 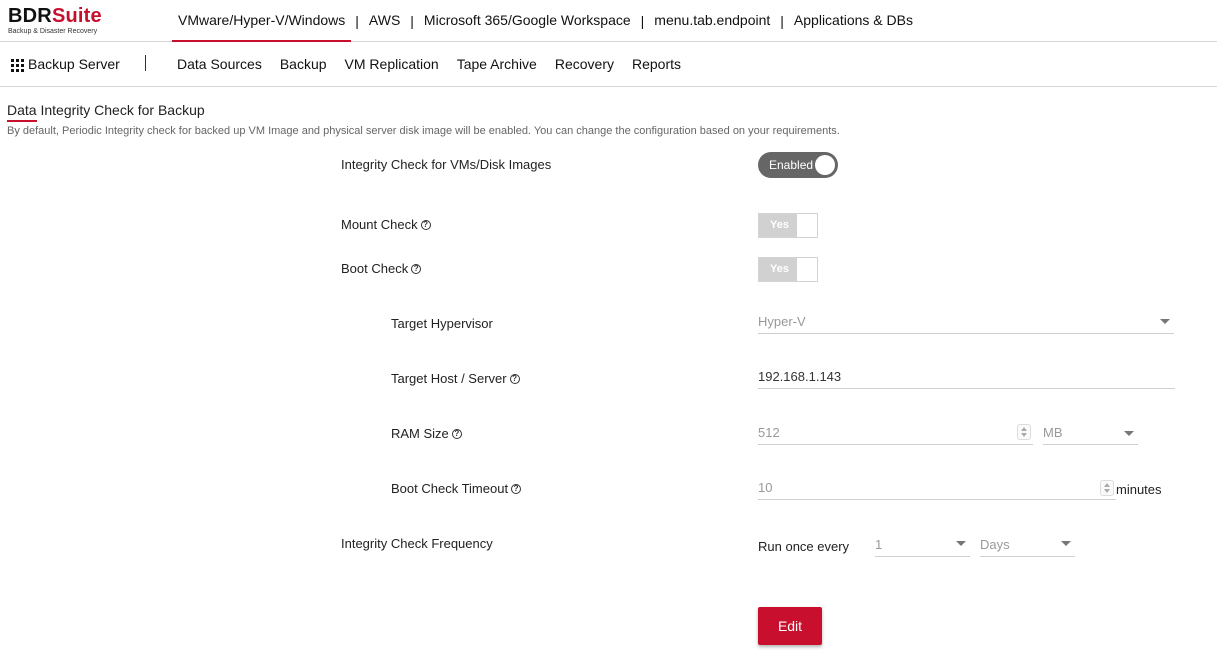 I want to click on bdrsuite-logo: BDRSuite Backup & Disaster Recovery, so click(x=55, y=20).